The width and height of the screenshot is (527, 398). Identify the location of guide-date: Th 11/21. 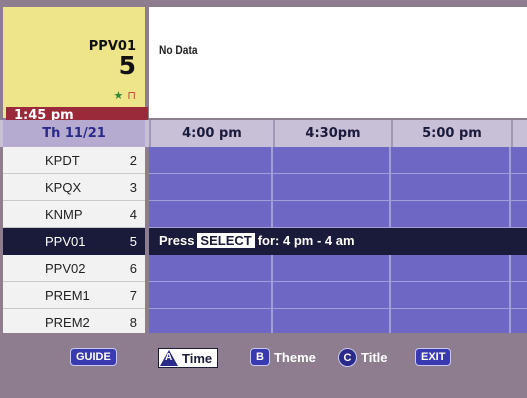
(74, 133).